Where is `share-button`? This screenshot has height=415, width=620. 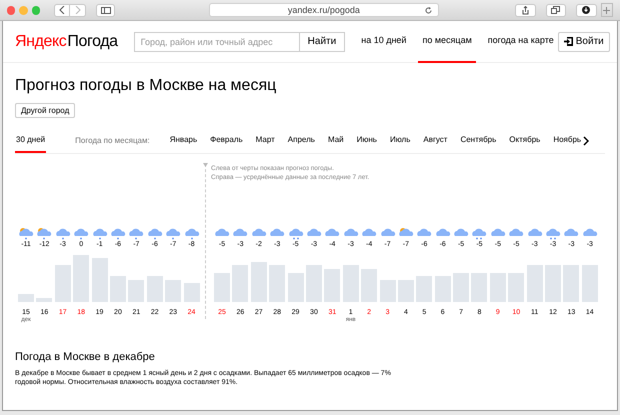 share-button is located at coordinates (525, 10).